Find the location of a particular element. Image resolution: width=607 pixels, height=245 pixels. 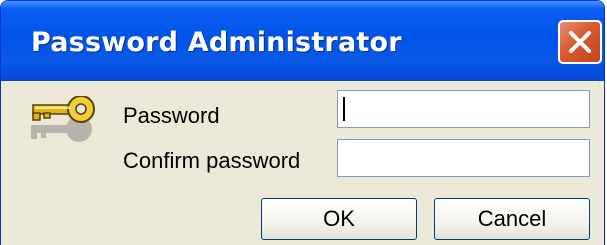

text-caret is located at coordinates (344, 109).